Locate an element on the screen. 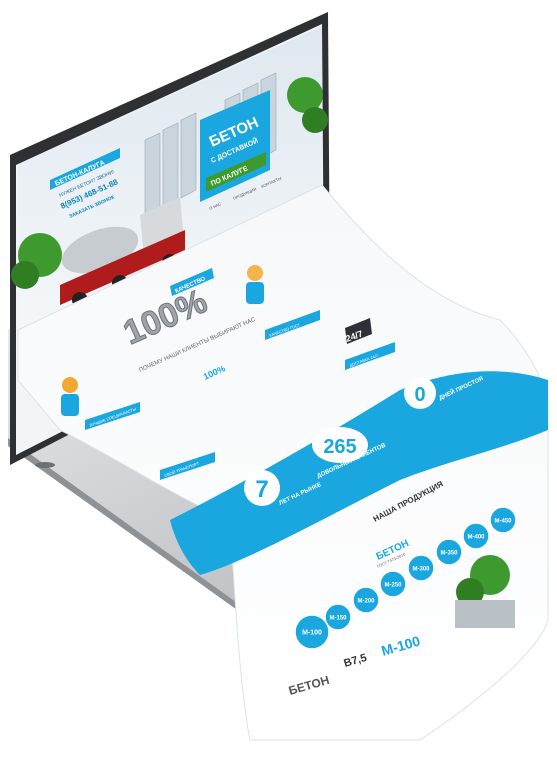 Image resolution: width=557 pixels, height=757 pixels. grade-label: М-150 is located at coordinates (338, 619).